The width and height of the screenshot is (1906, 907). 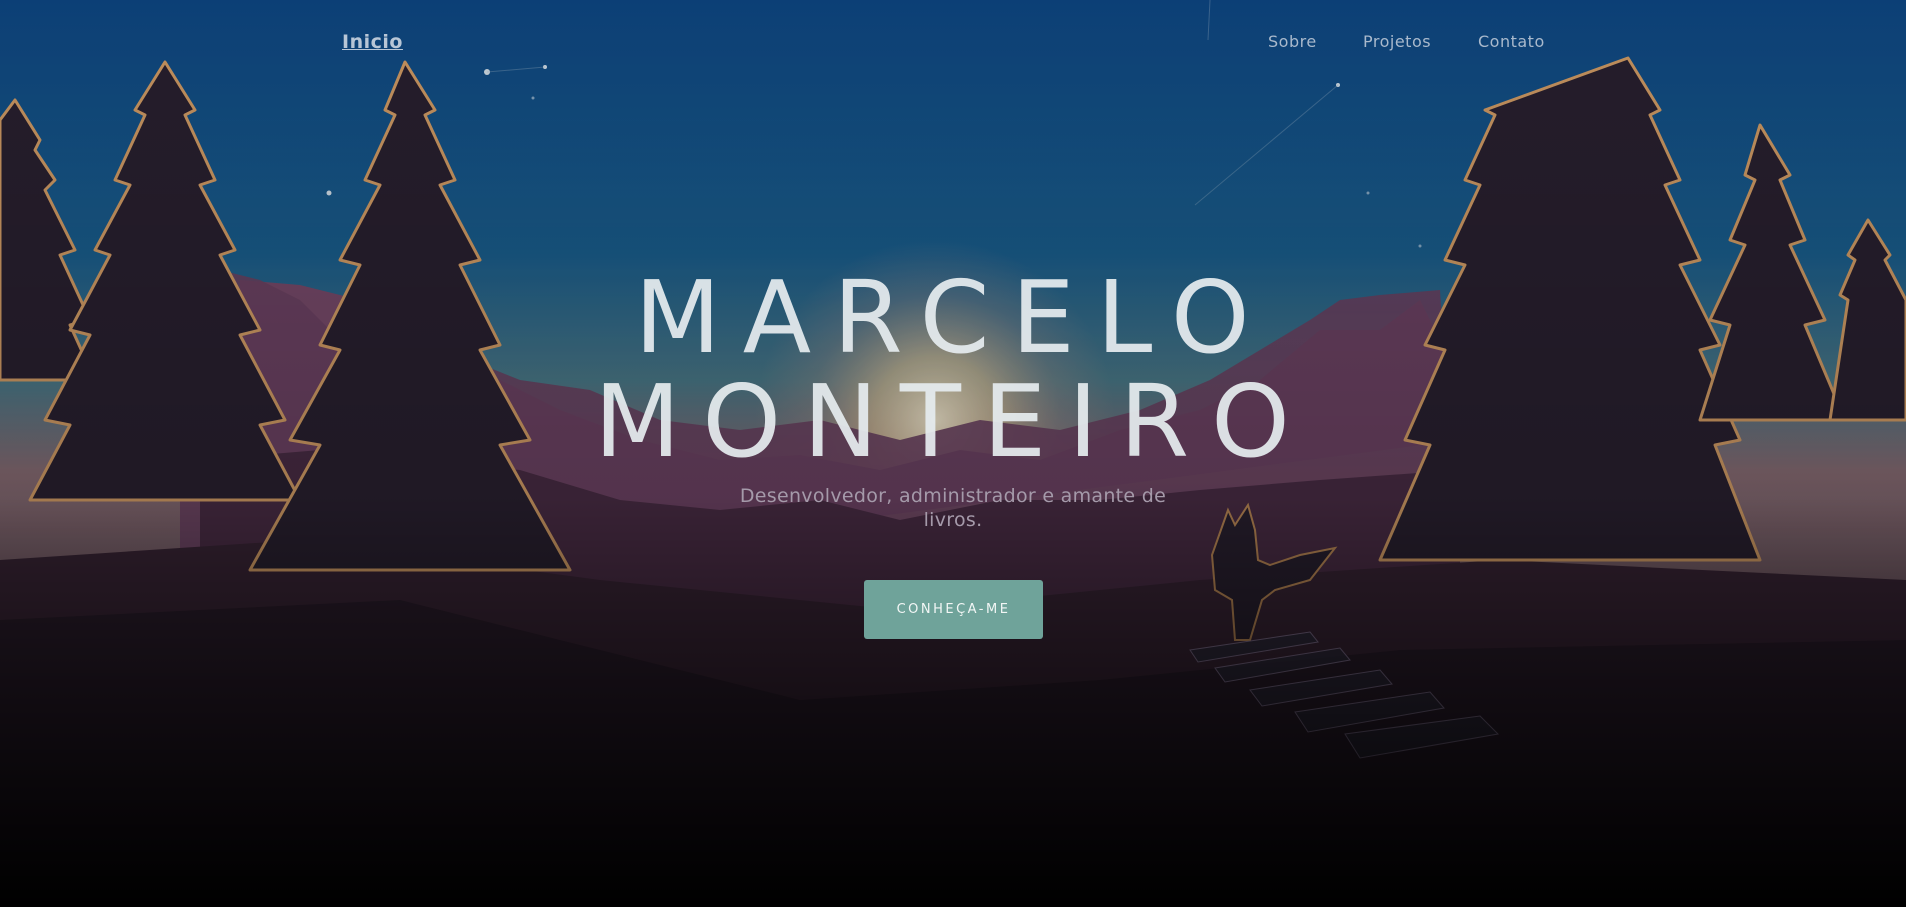 I want to click on nav-link-sobre: Sobre, so click(x=1292, y=41).